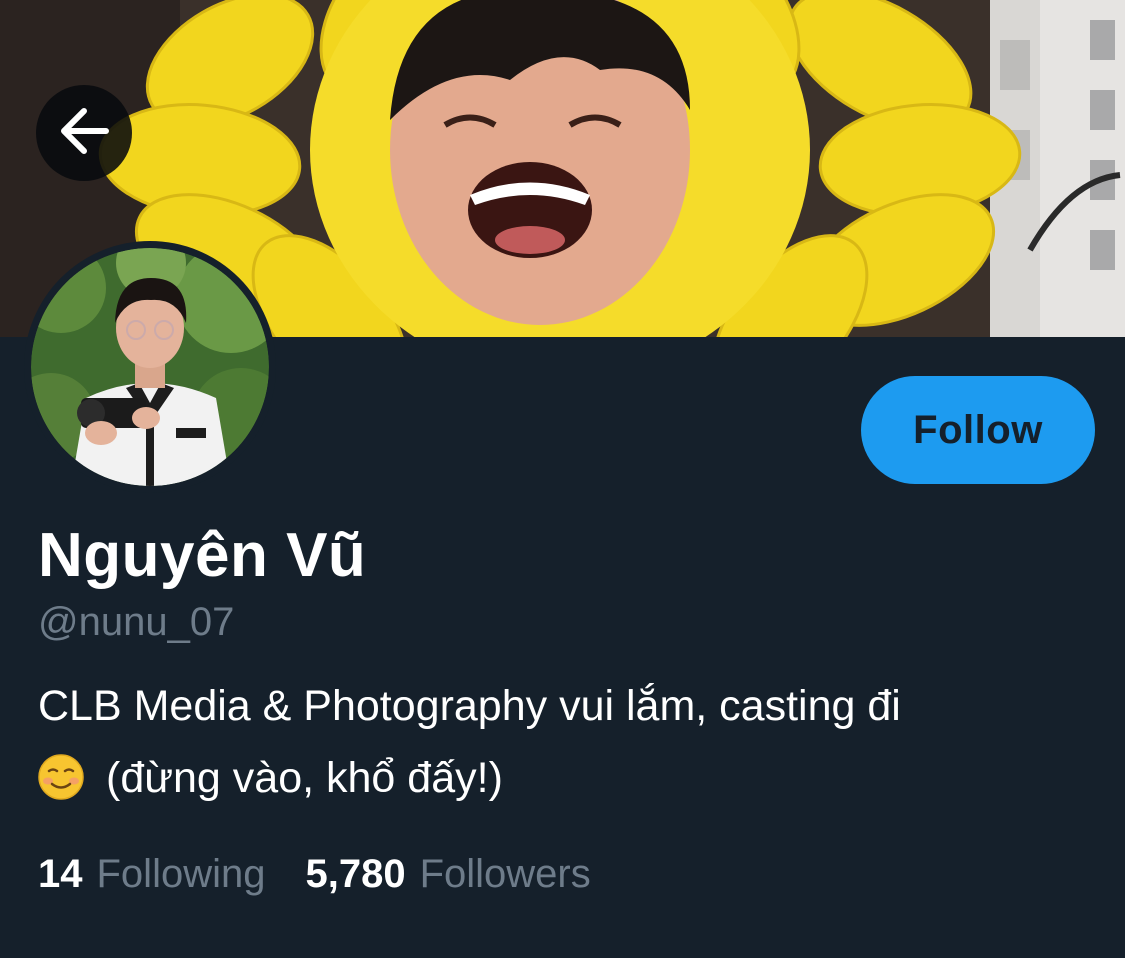 The image size is (1125, 958). I want to click on display-name: Nguyên Vũ, so click(202, 555).